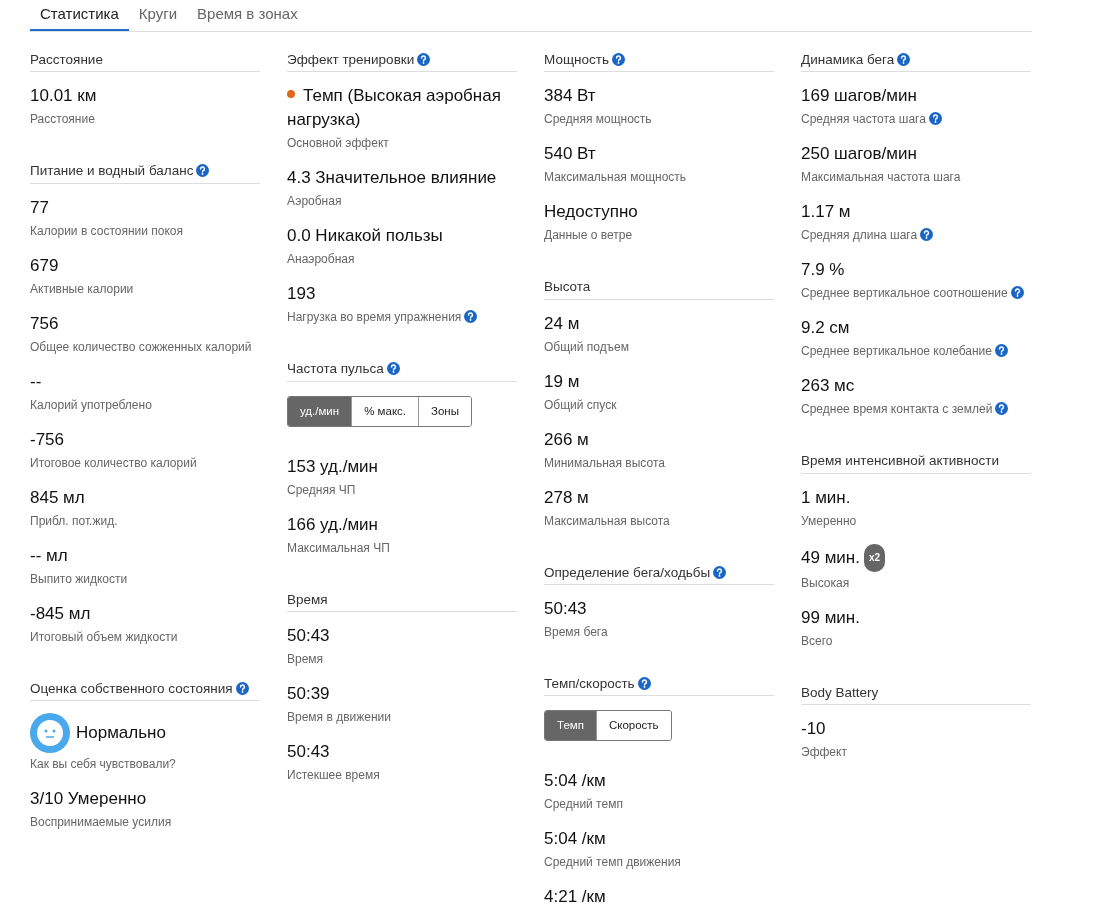  Describe the element at coordinates (591, 212) in the screenshot. I see `stat-value: Недоступно` at that location.